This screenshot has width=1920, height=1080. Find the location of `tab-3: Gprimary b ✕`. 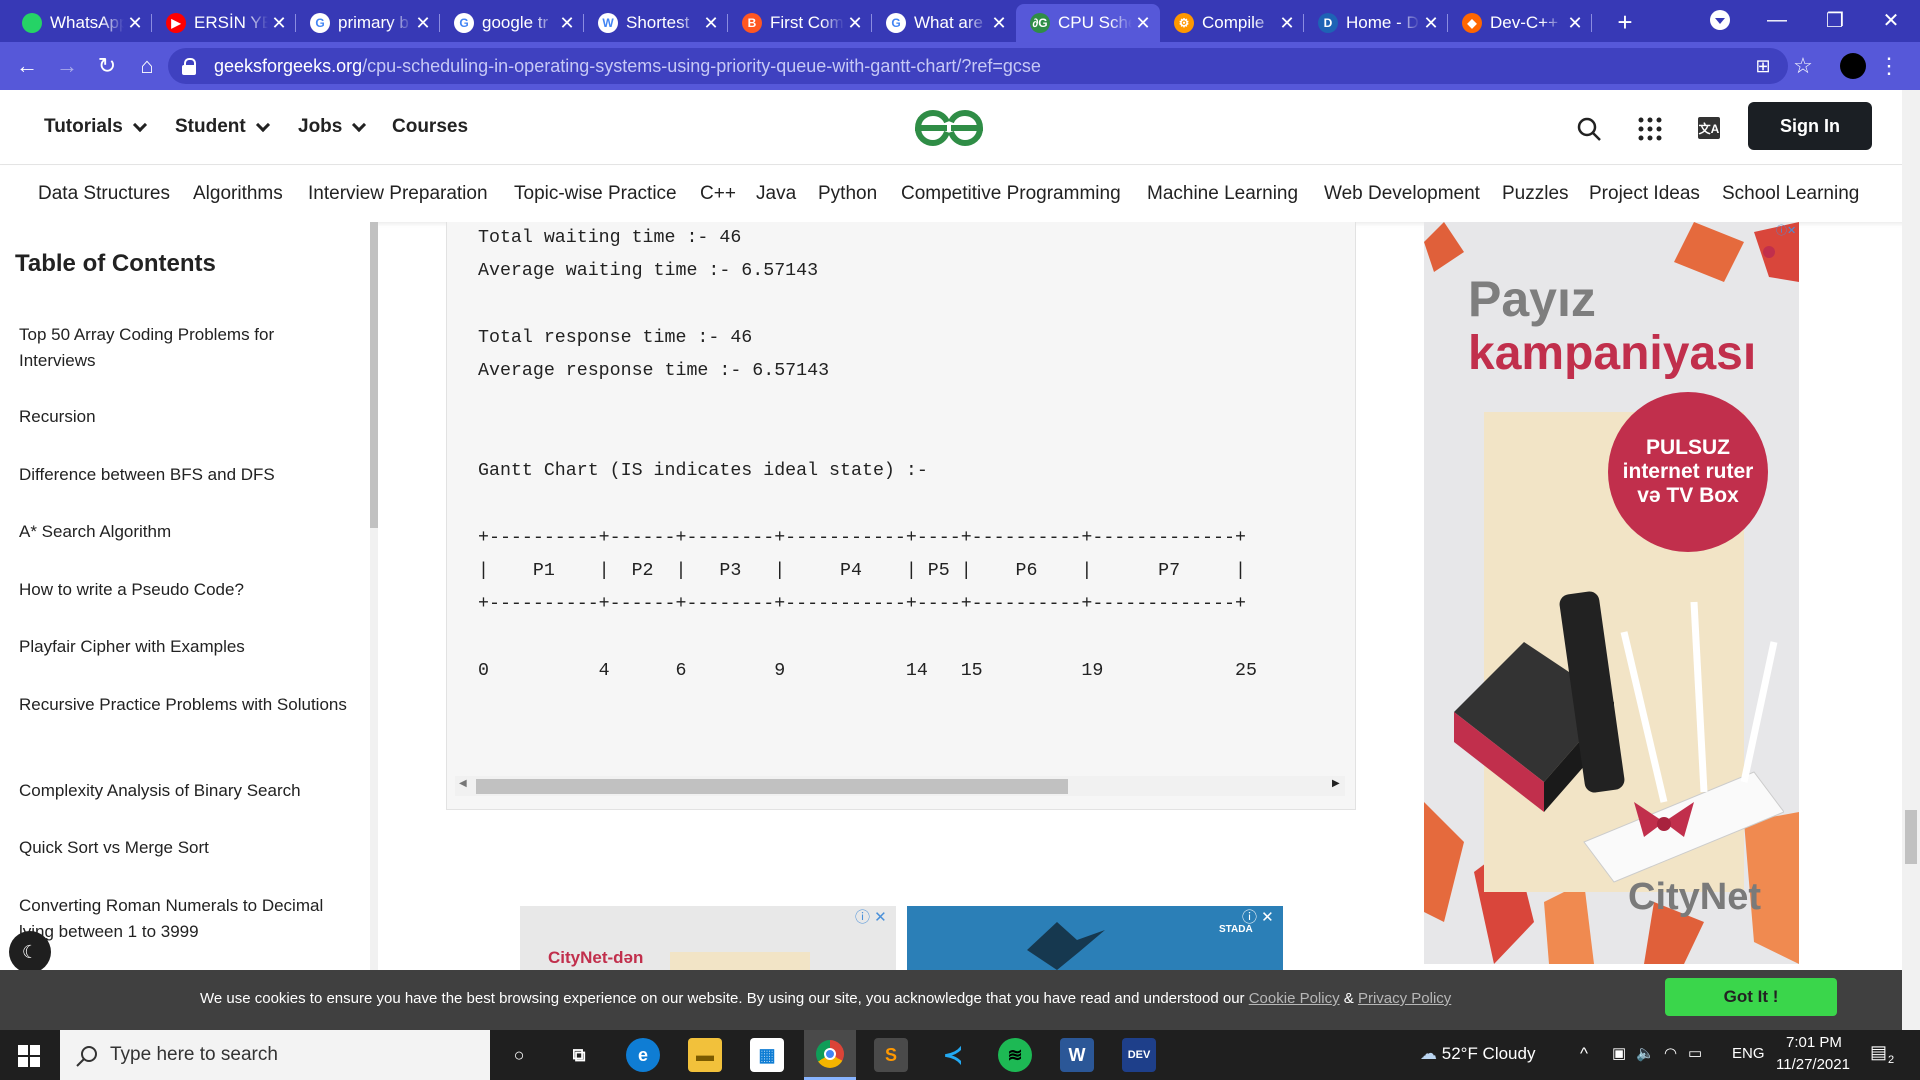

tab-3: Gprimary b ✕ is located at coordinates (368, 23).